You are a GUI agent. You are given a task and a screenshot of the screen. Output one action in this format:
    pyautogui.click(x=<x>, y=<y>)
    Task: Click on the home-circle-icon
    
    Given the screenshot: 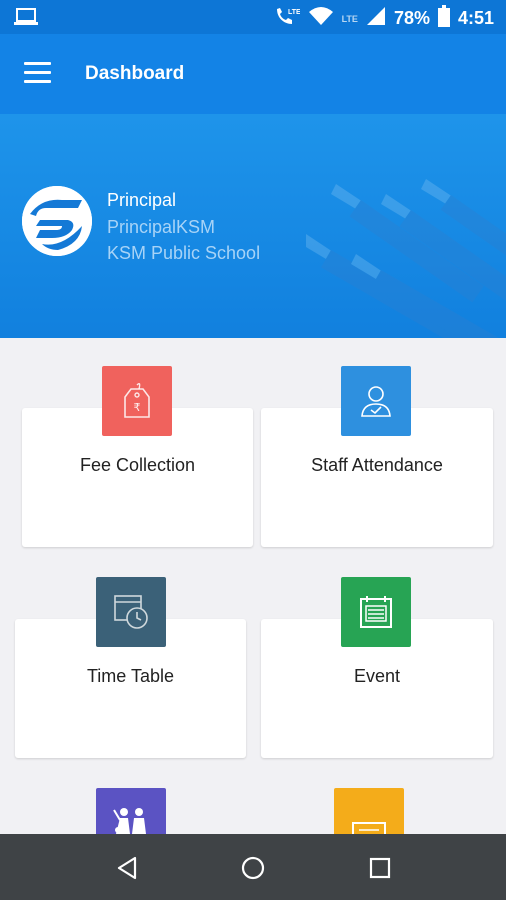 What is the action you would take?
    pyautogui.click(x=253, y=868)
    